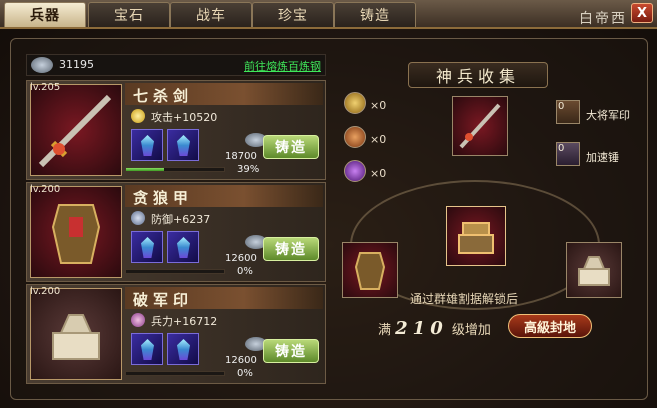 The height and width of the screenshot is (408, 657). I want to click on progress-text: 39%, so click(248, 169).